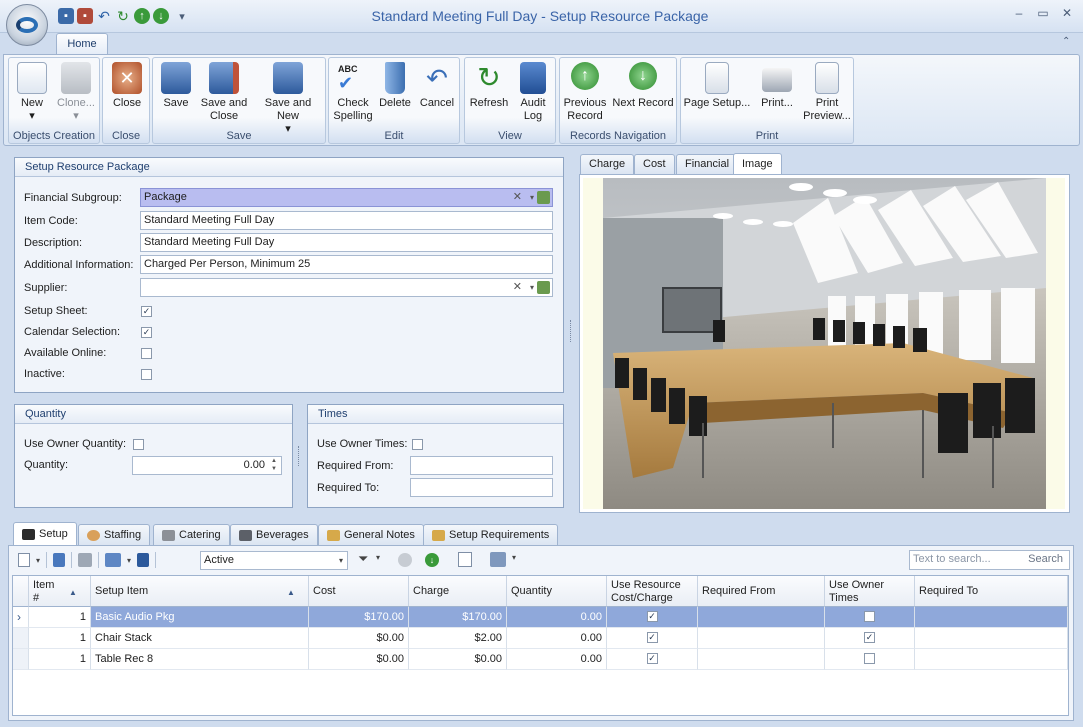 The width and height of the screenshot is (1083, 727). Describe the element at coordinates (458, 659) in the screenshot. I see `cell-charge: $0.00` at that location.